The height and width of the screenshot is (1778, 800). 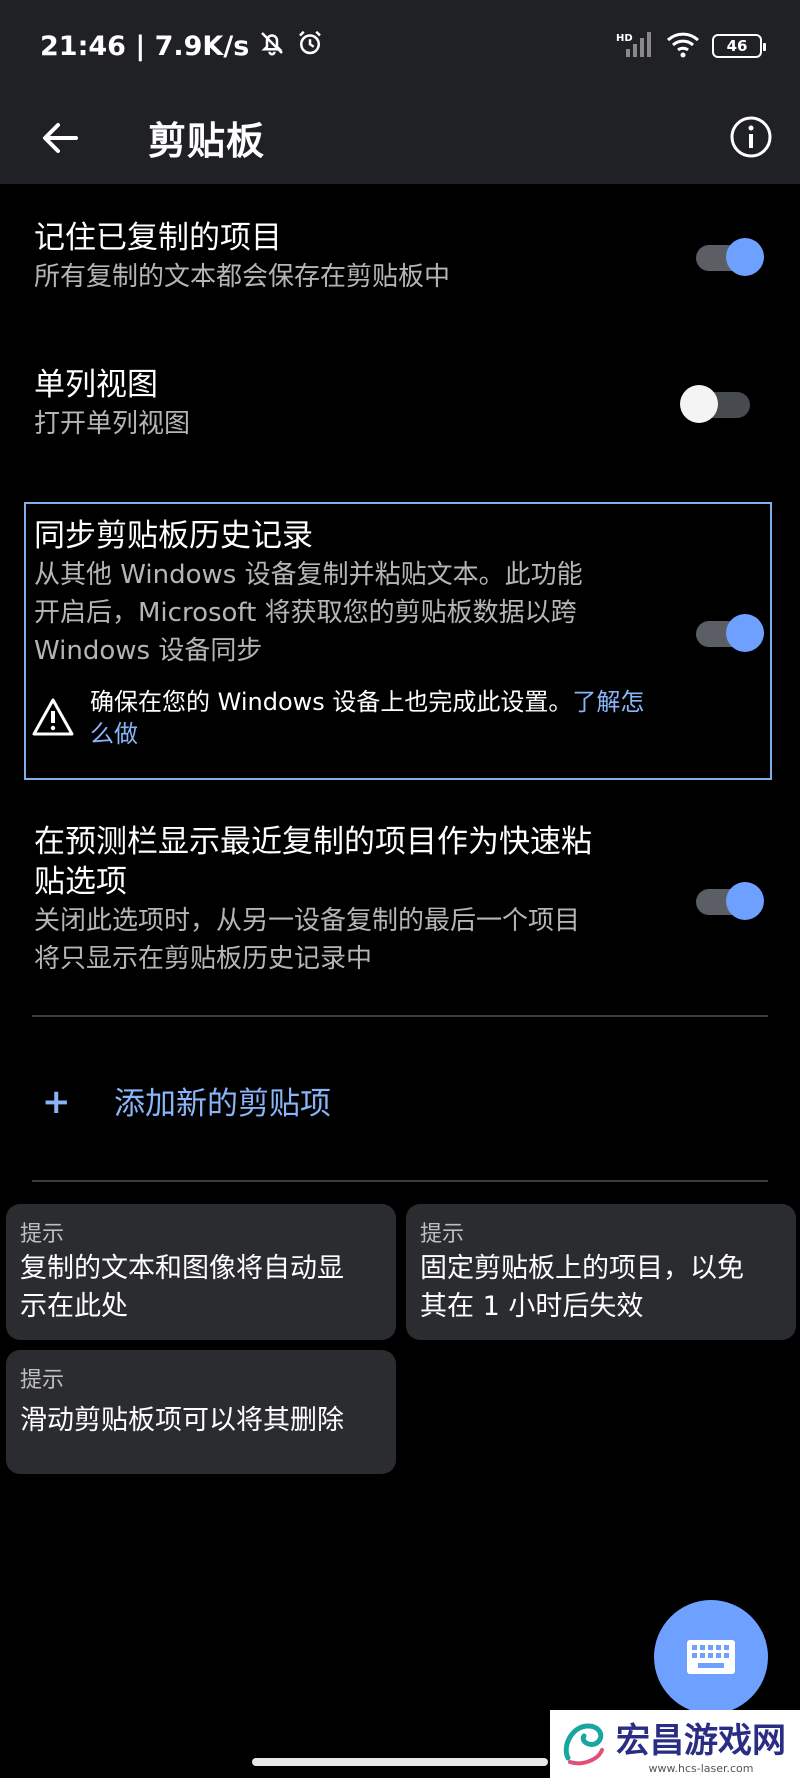 I want to click on info-button, so click(x=751, y=137).